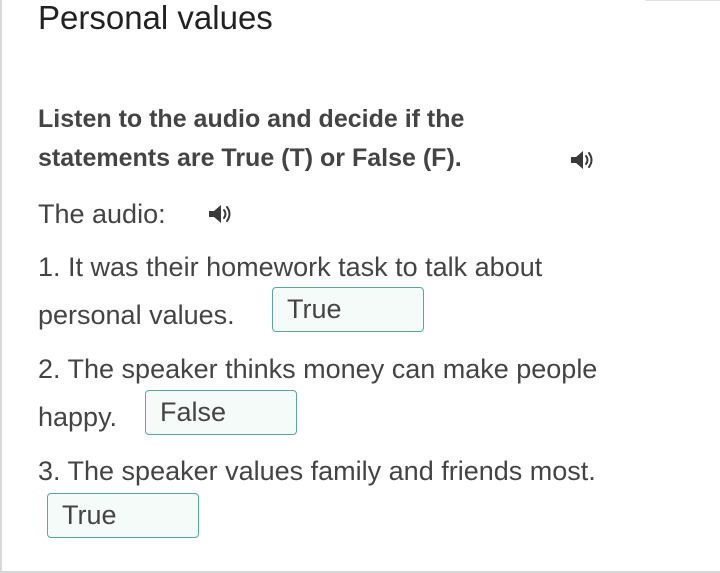 The image size is (720, 573). What do you see at coordinates (250, 158) in the screenshot?
I see `instruction-line-2: statements are True (T) or False (F).` at bounding box center [250, 158].